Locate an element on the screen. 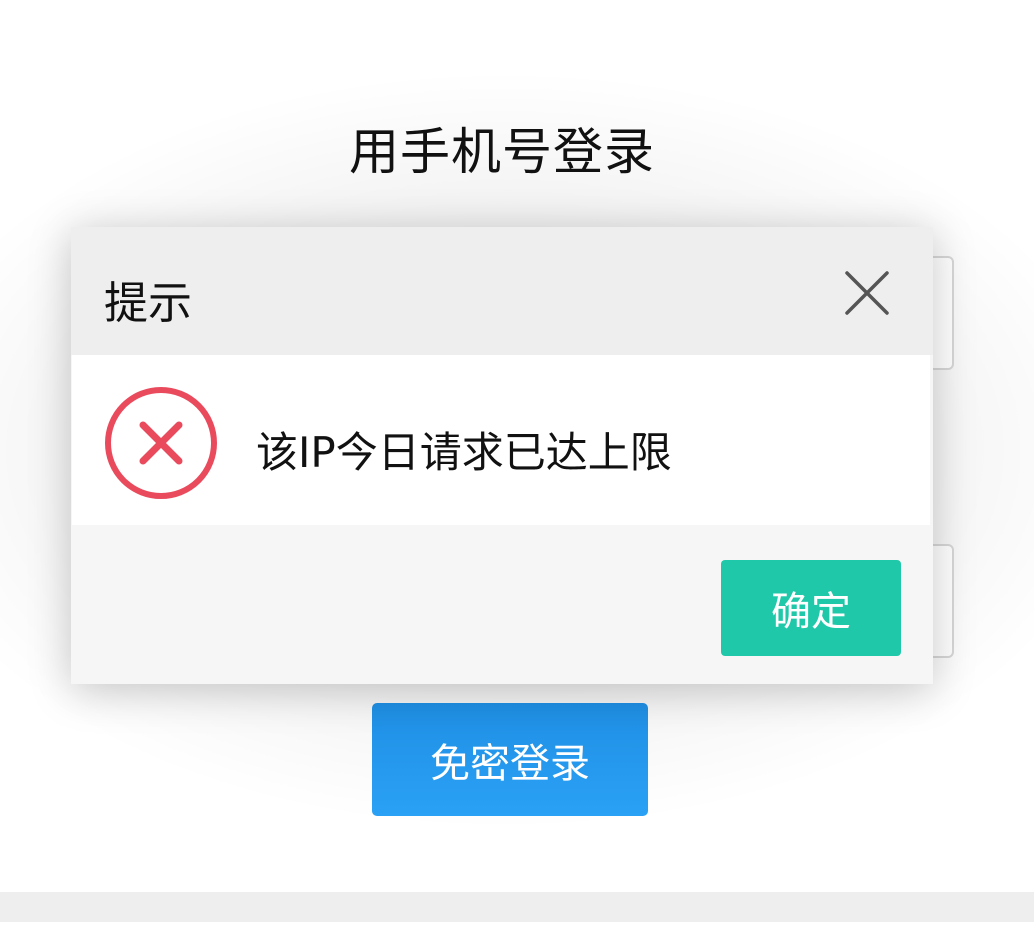 This screenshot has width=1034, height=945. dialog-body: 该IP今日请求已达上限 is located at coordinates (501, 440).